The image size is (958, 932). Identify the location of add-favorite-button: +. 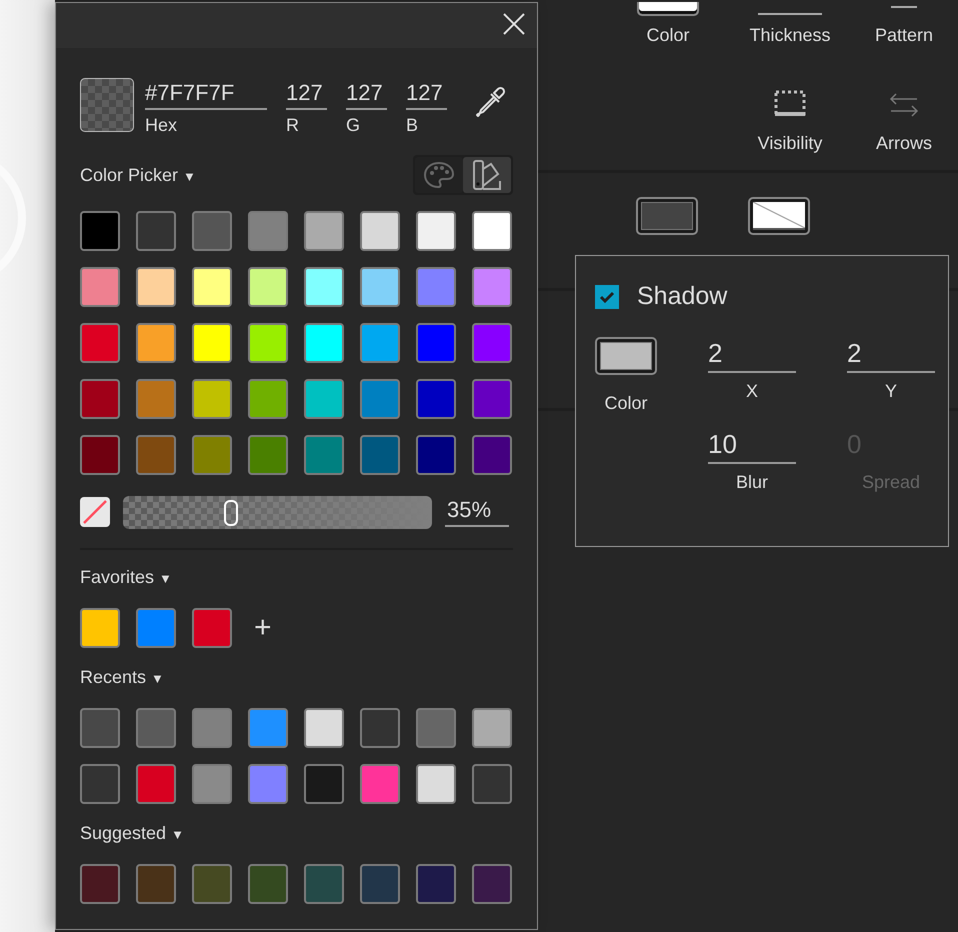
(263, 628).